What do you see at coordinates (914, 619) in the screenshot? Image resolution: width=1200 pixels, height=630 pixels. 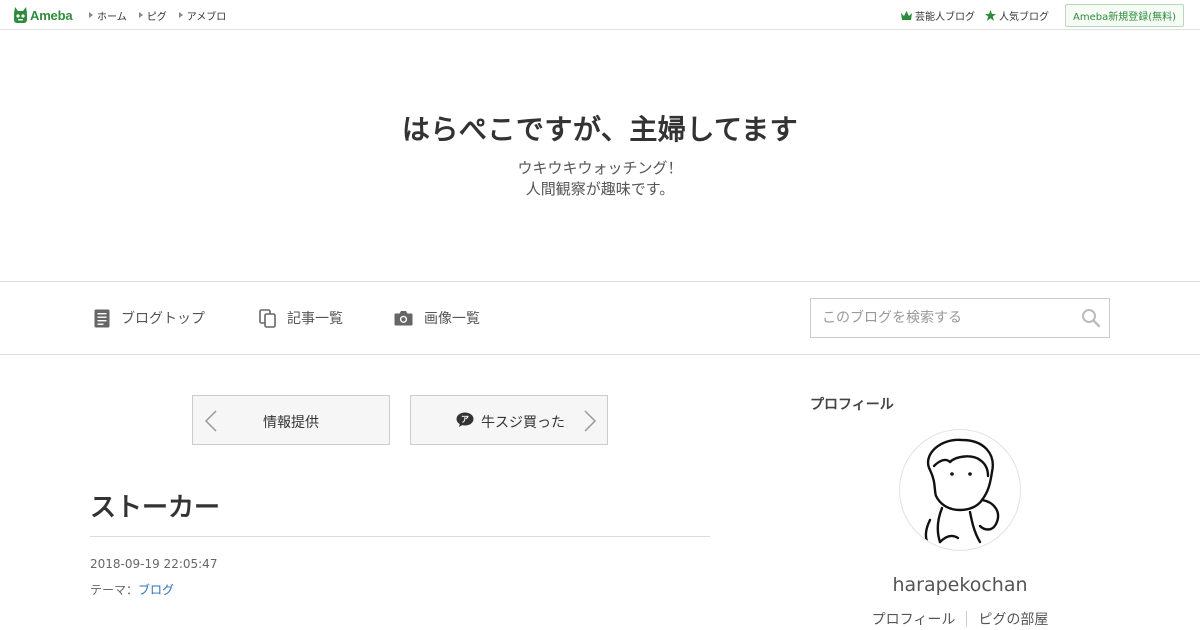 I see `profile-link: プロフィール` at bounding box center [914, 619].